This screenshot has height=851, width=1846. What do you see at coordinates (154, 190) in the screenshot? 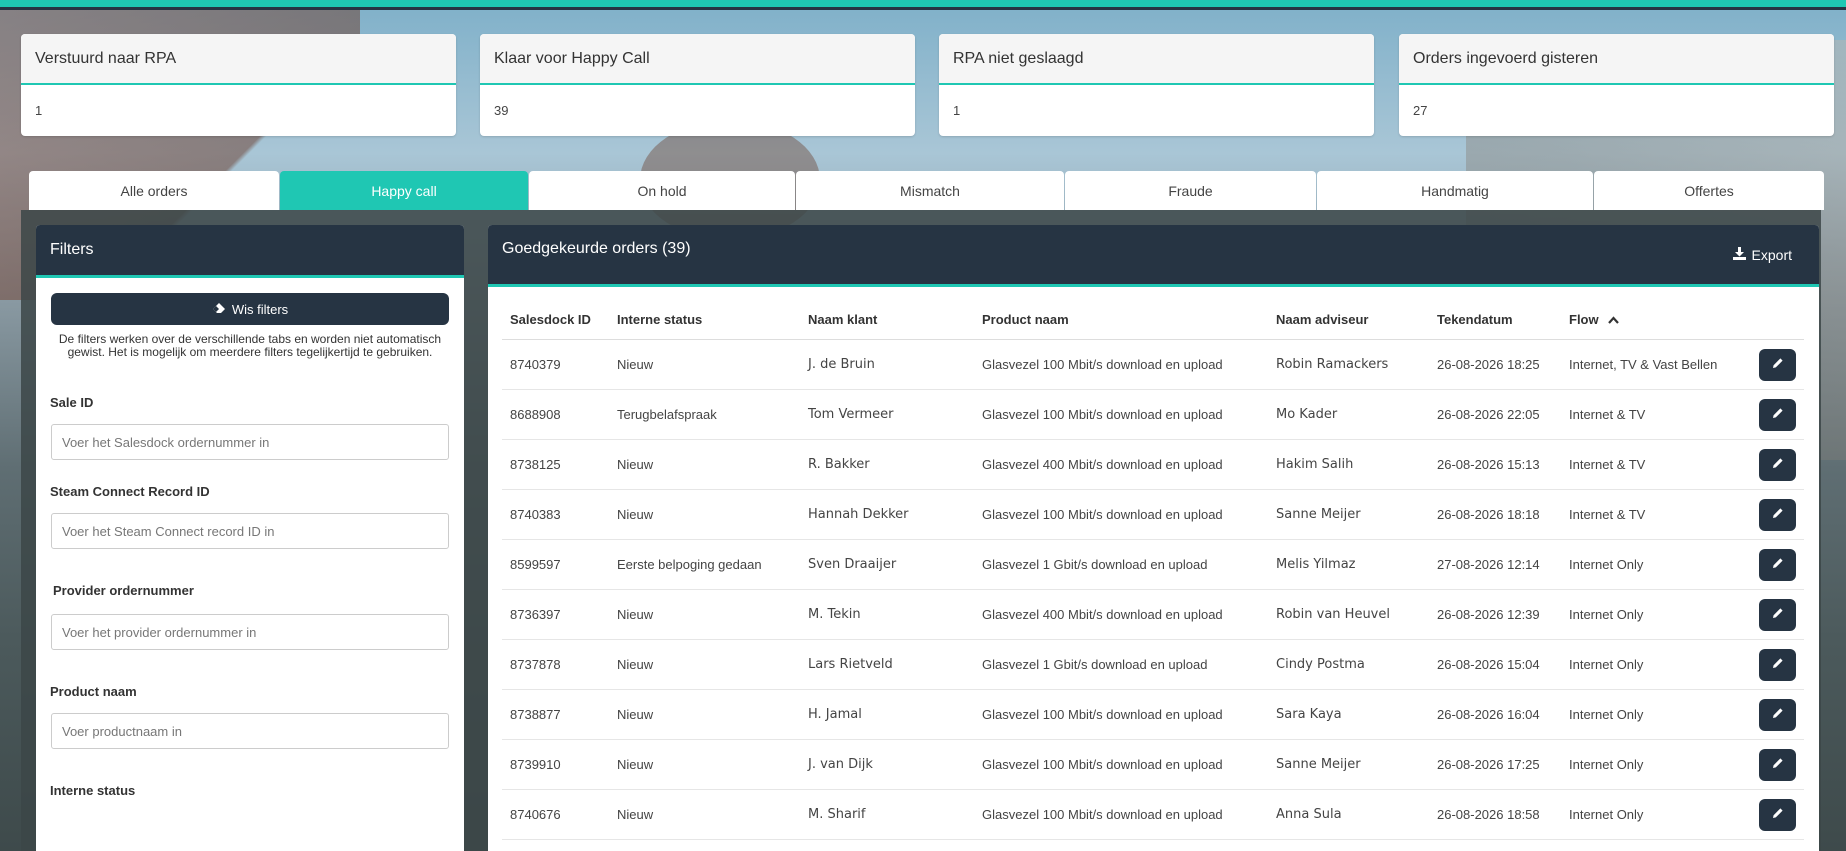
I see `tab-alle-orders: Alle orders` at bounding box center [154, 190].